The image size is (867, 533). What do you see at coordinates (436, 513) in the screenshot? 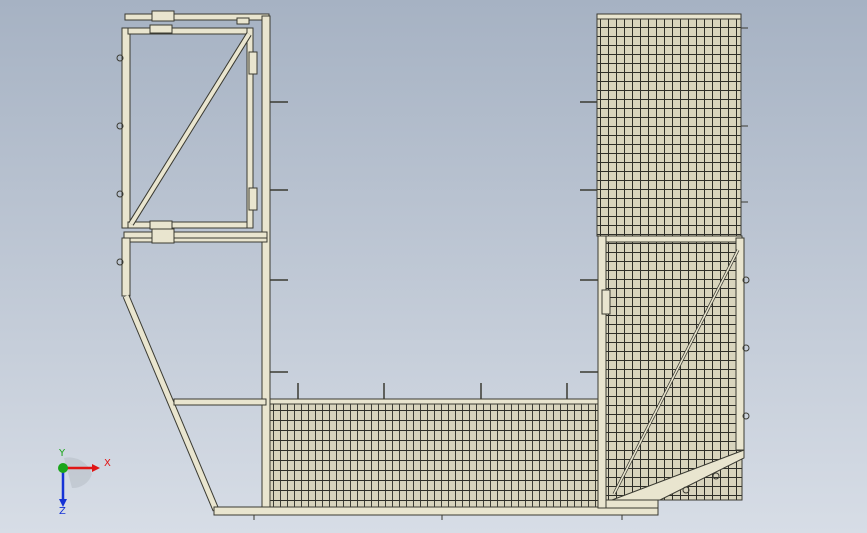
I see `base-rail` at bounding box center [436, 513].